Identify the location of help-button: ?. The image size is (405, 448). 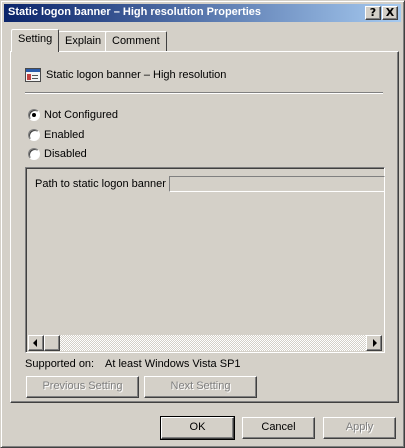
(373, 13).